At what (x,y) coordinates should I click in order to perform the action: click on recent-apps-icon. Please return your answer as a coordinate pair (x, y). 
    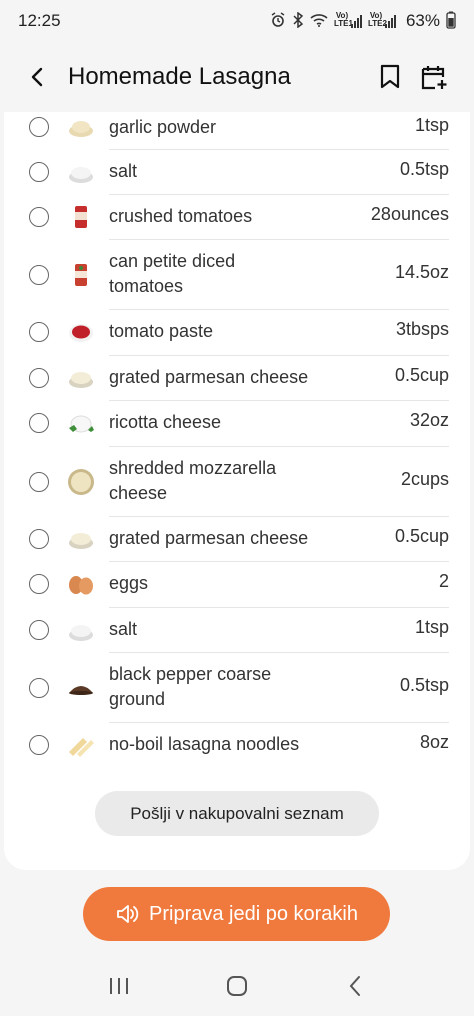
    Looking at the image, I should click on (119, 986).